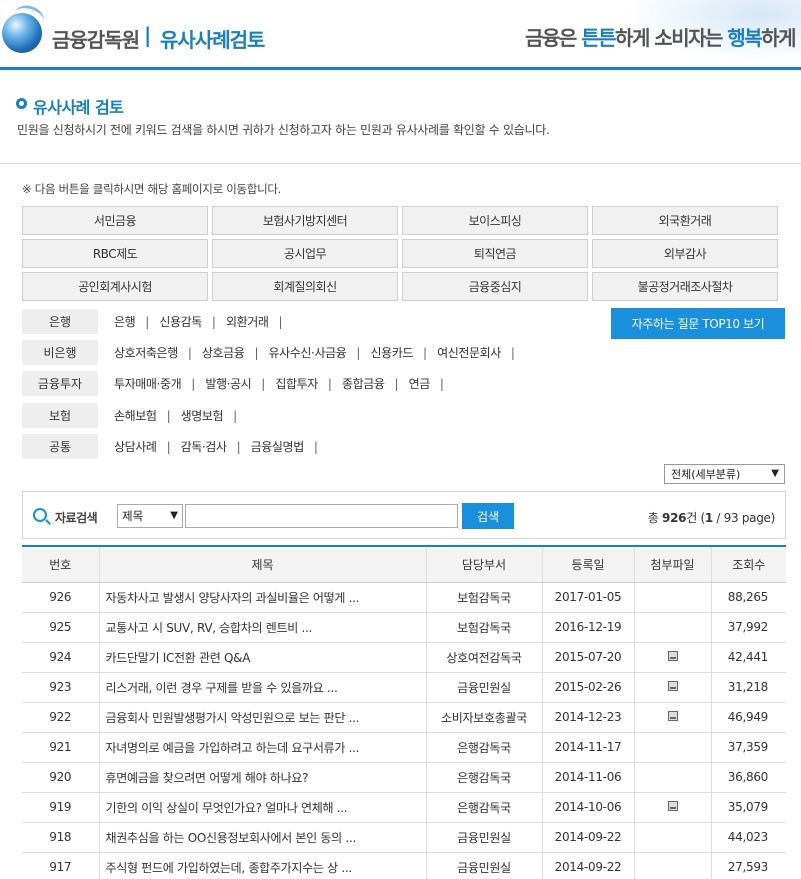 The width and height of the screenshot is (801, 879). I want to click on site-button: 회계질의회신, so click(305, 286).